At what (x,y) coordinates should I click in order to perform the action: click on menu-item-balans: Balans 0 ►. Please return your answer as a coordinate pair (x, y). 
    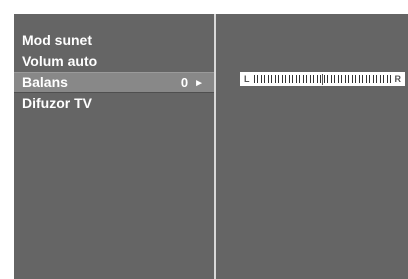
    Looking at the image, I should click on (114, 82).